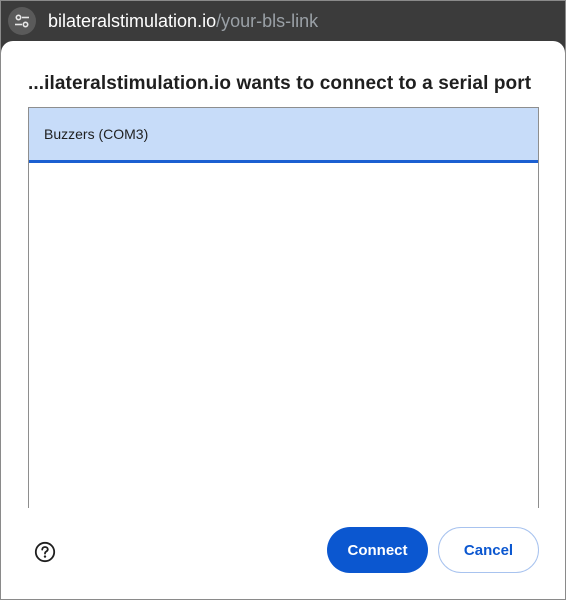 Image resolution: width=566 pixels, height=600 pixels. What do you see at coordinates (488, 550) in the screenshot?
I see `cancel-button: Cancel` at bounding box center [488, 550].